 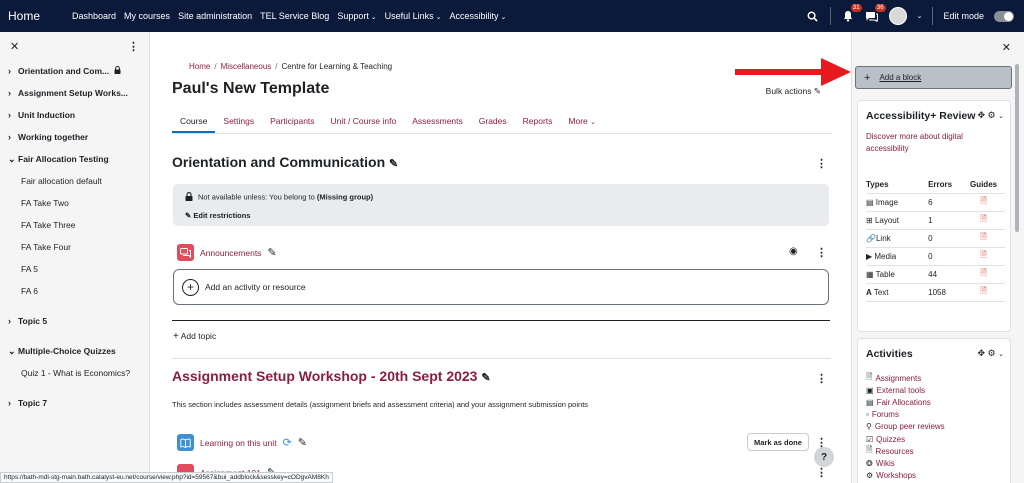 I want to click on tab-unit-course-info: Unit / Course info, so click(x=364, y=121).